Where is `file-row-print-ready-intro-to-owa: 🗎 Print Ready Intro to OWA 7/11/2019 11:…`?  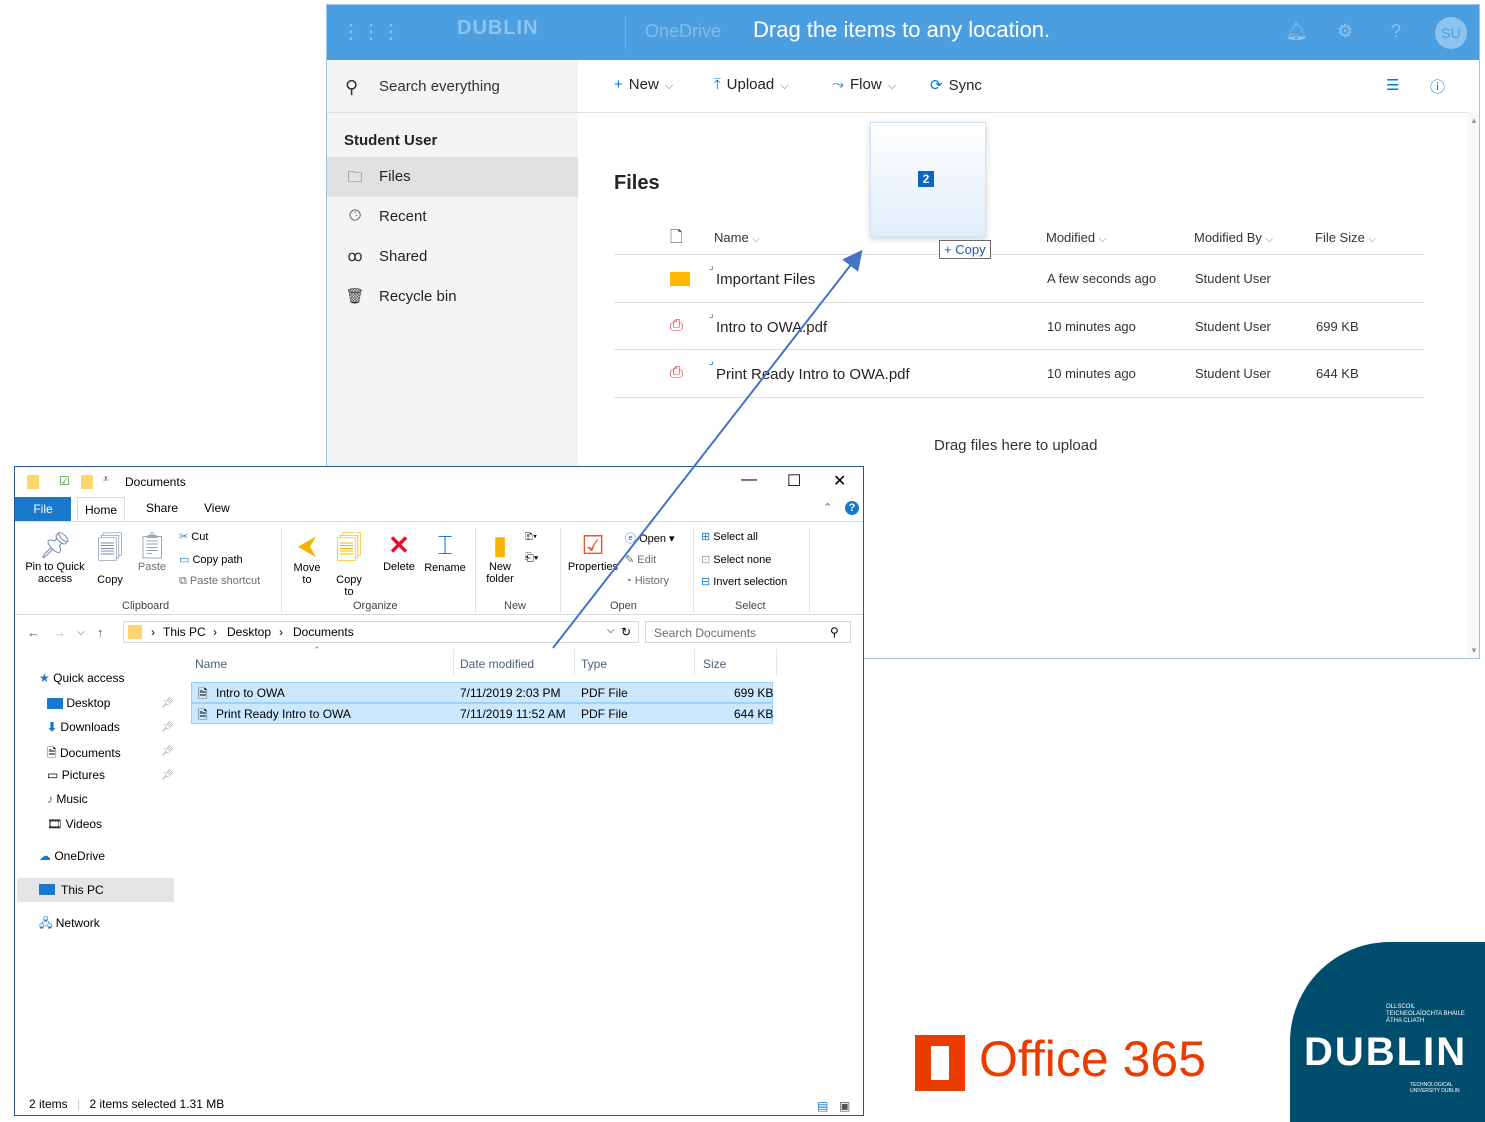
file-row-print-ready-intro-to-owa: 🗎 Print Ready Intro to OWA 7/11/2019 11:… is located at coordinates (482, 713).